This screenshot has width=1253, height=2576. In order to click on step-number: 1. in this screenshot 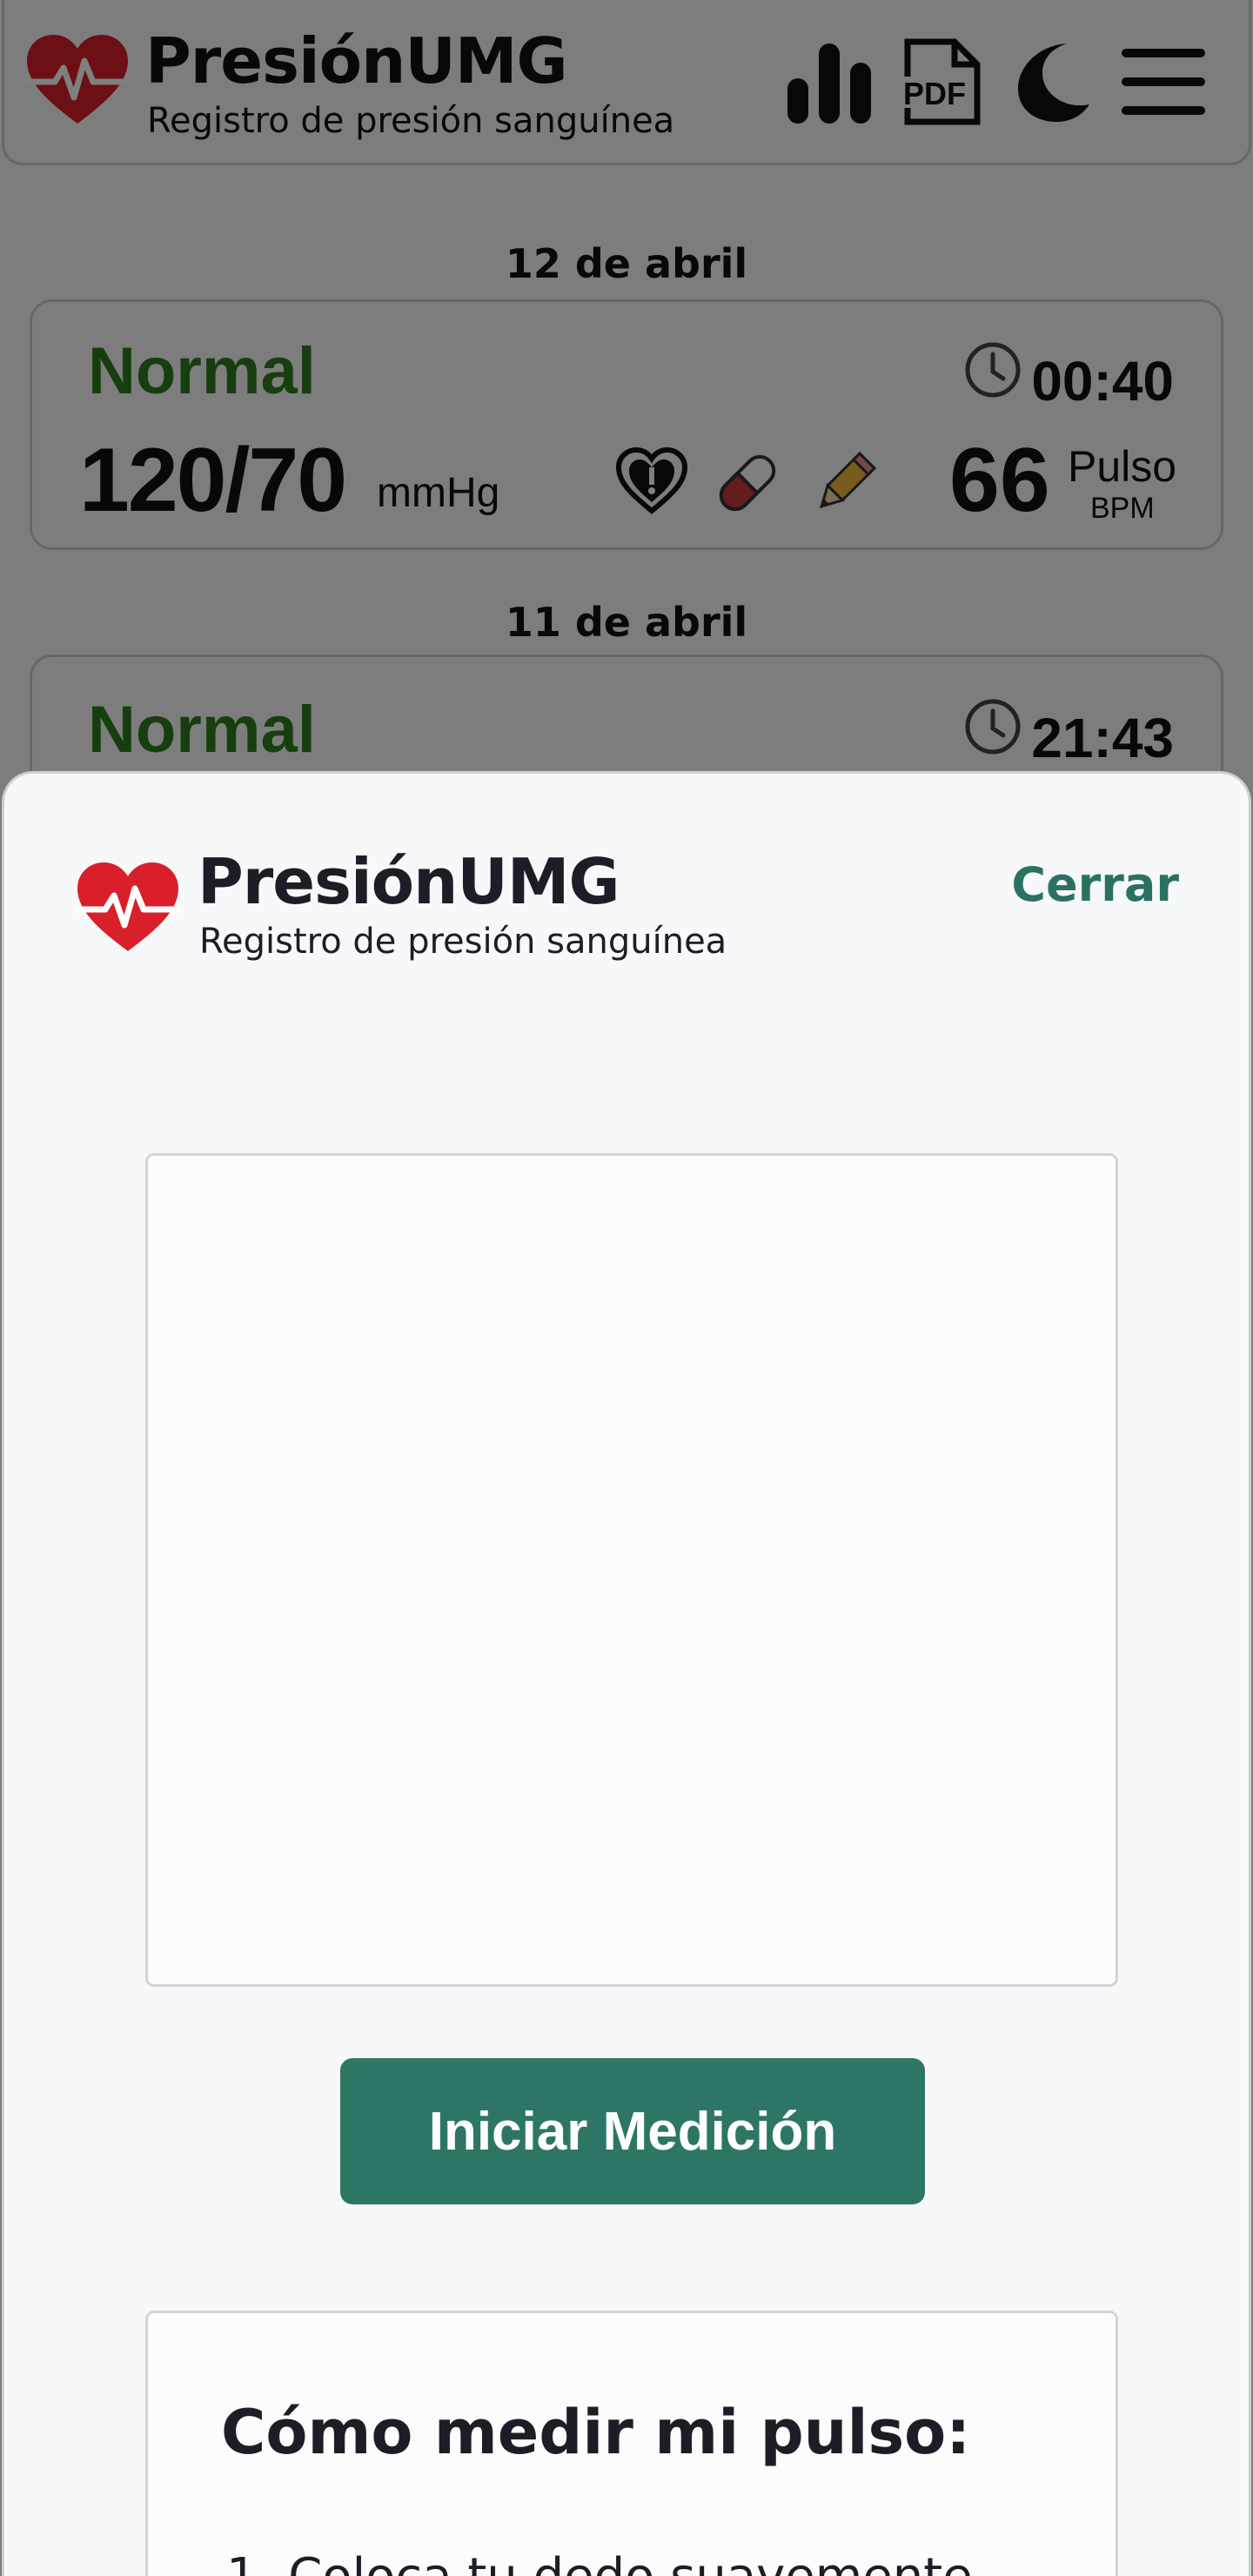, I will do `click(257, 2562)`.